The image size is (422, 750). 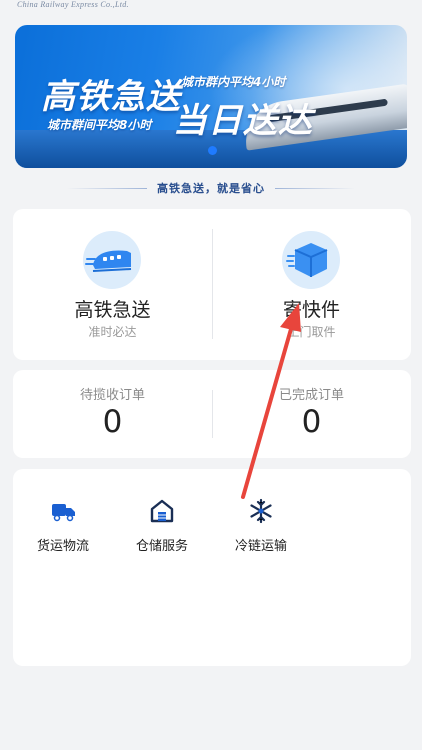 I want to click on pending-orders: 待揽收订单 0, so click(x=112, y=414).